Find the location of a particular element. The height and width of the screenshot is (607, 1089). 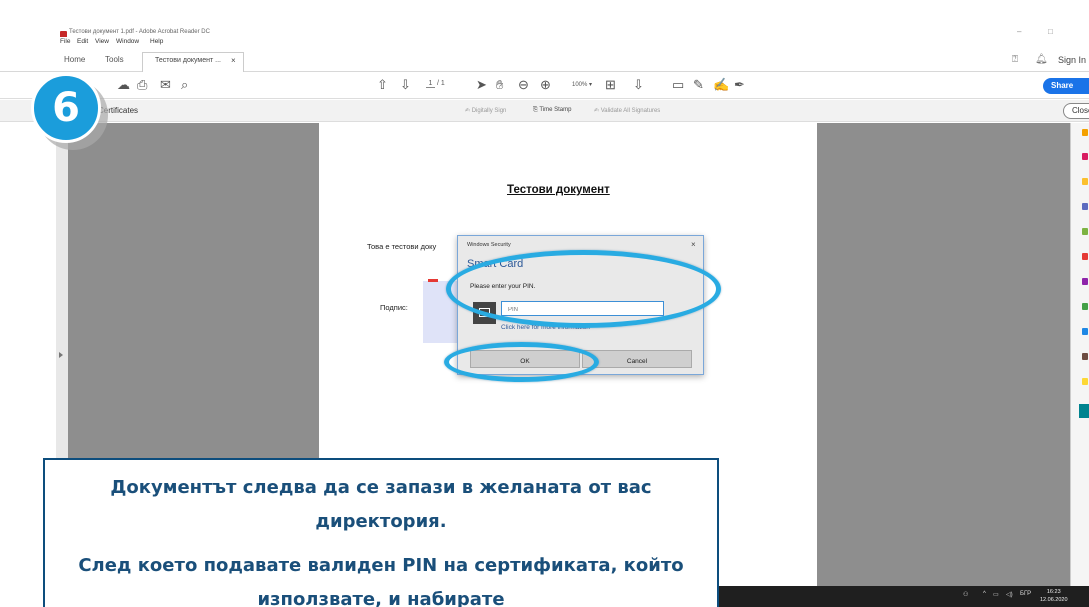

zoom-level-select: 100% ▾ is located at coordinates (582, 84).